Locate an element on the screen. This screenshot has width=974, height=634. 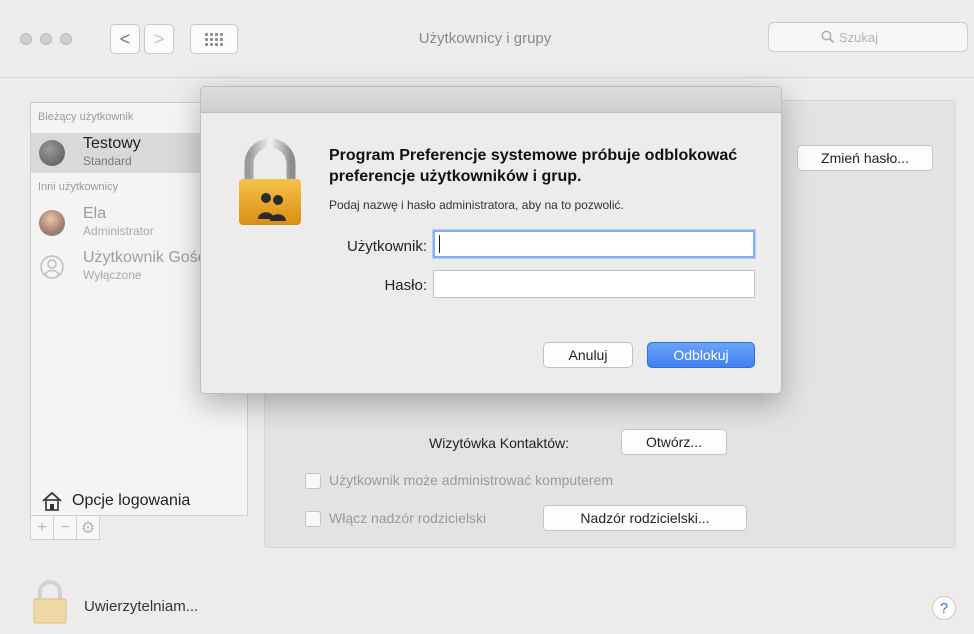
user-name: Ela is located at coordinates (95, 213).